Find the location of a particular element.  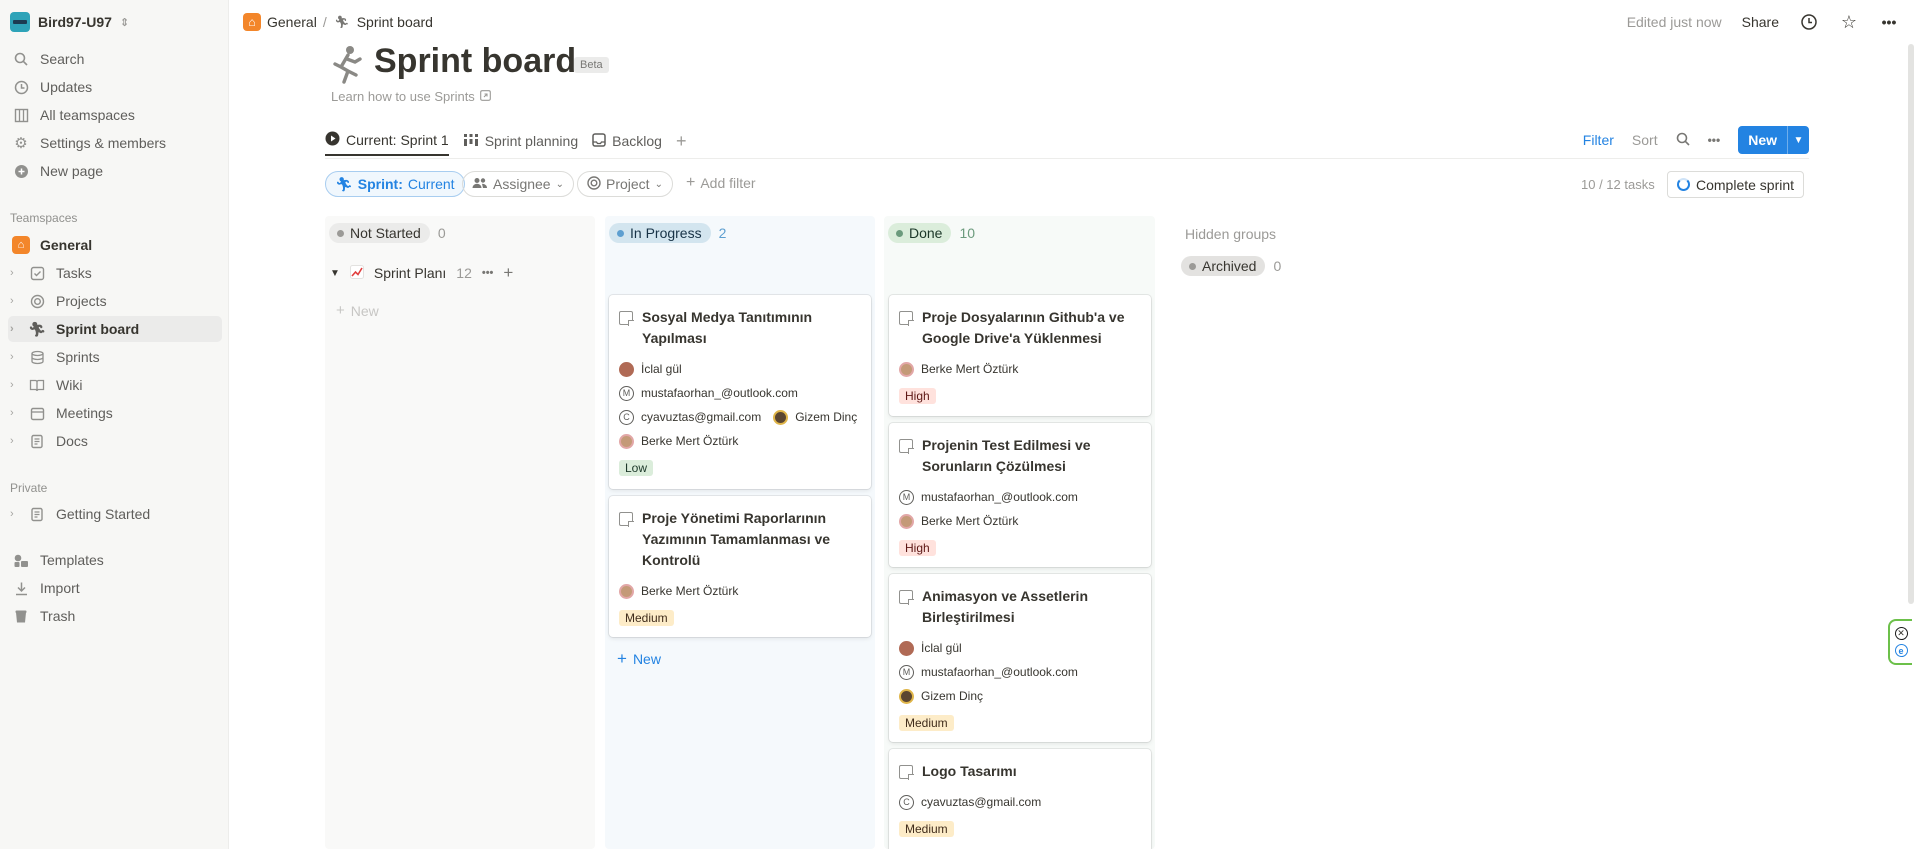

assignee-name: mustafaorhan_@outlook.com is located at coordinates (719, 393).